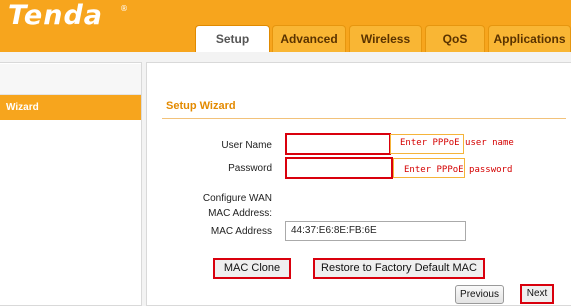 The width and height of the screenshot is (571, 306). I want to click on password-hint: Enter PPPoE password, so click(458, 170).